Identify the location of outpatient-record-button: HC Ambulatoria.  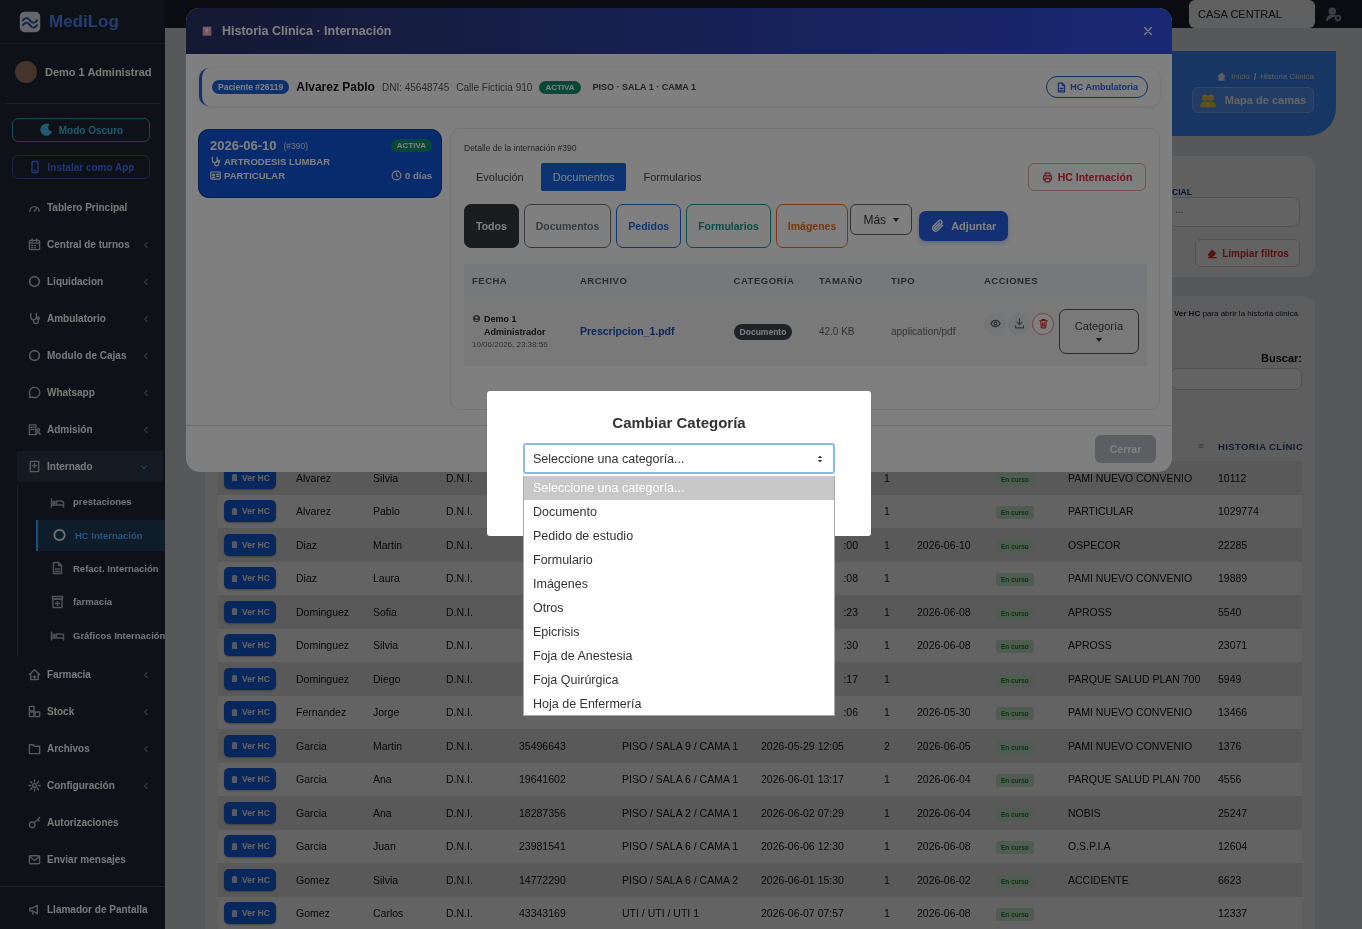
(1097, 87).